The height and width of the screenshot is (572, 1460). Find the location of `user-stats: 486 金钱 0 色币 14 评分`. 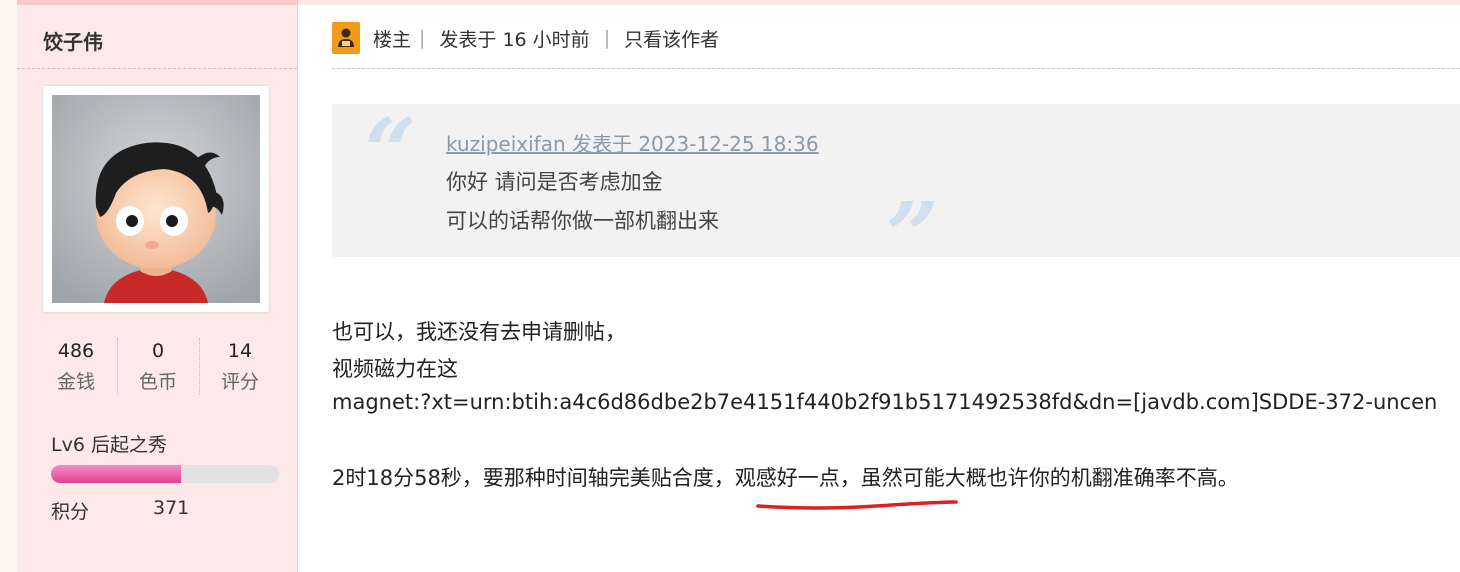

user-stats: 486 金钱 0 色币 14 评分 is located at coordinates (158, 367).